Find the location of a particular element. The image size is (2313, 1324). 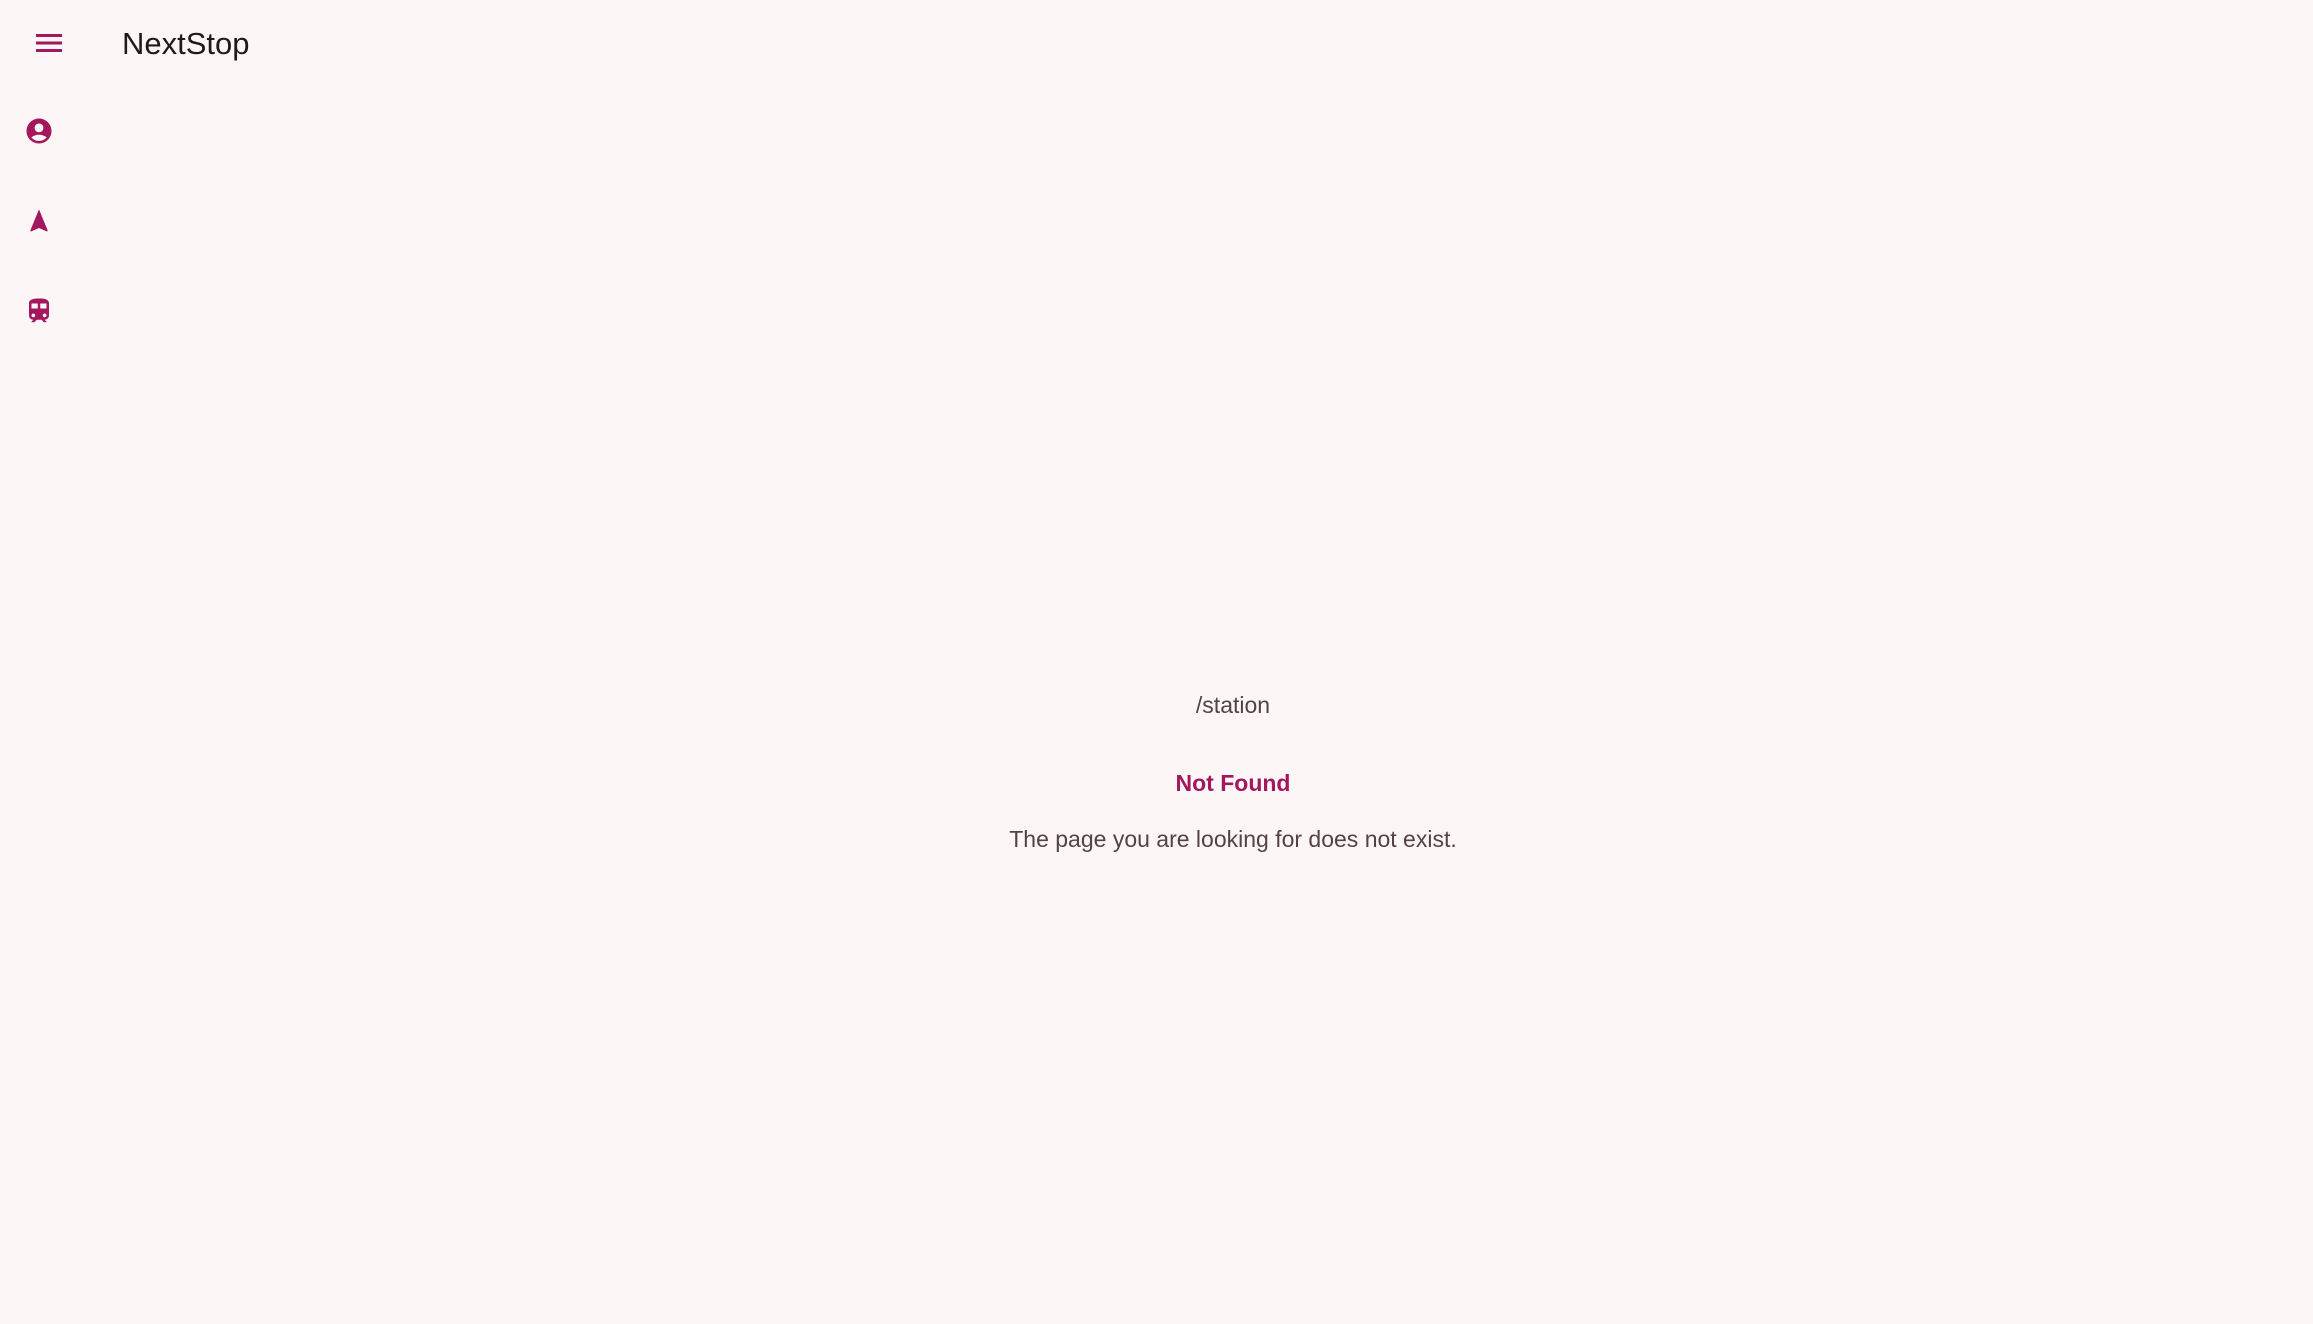

navigation-arrow-icon is located at coordinates (39, 223).